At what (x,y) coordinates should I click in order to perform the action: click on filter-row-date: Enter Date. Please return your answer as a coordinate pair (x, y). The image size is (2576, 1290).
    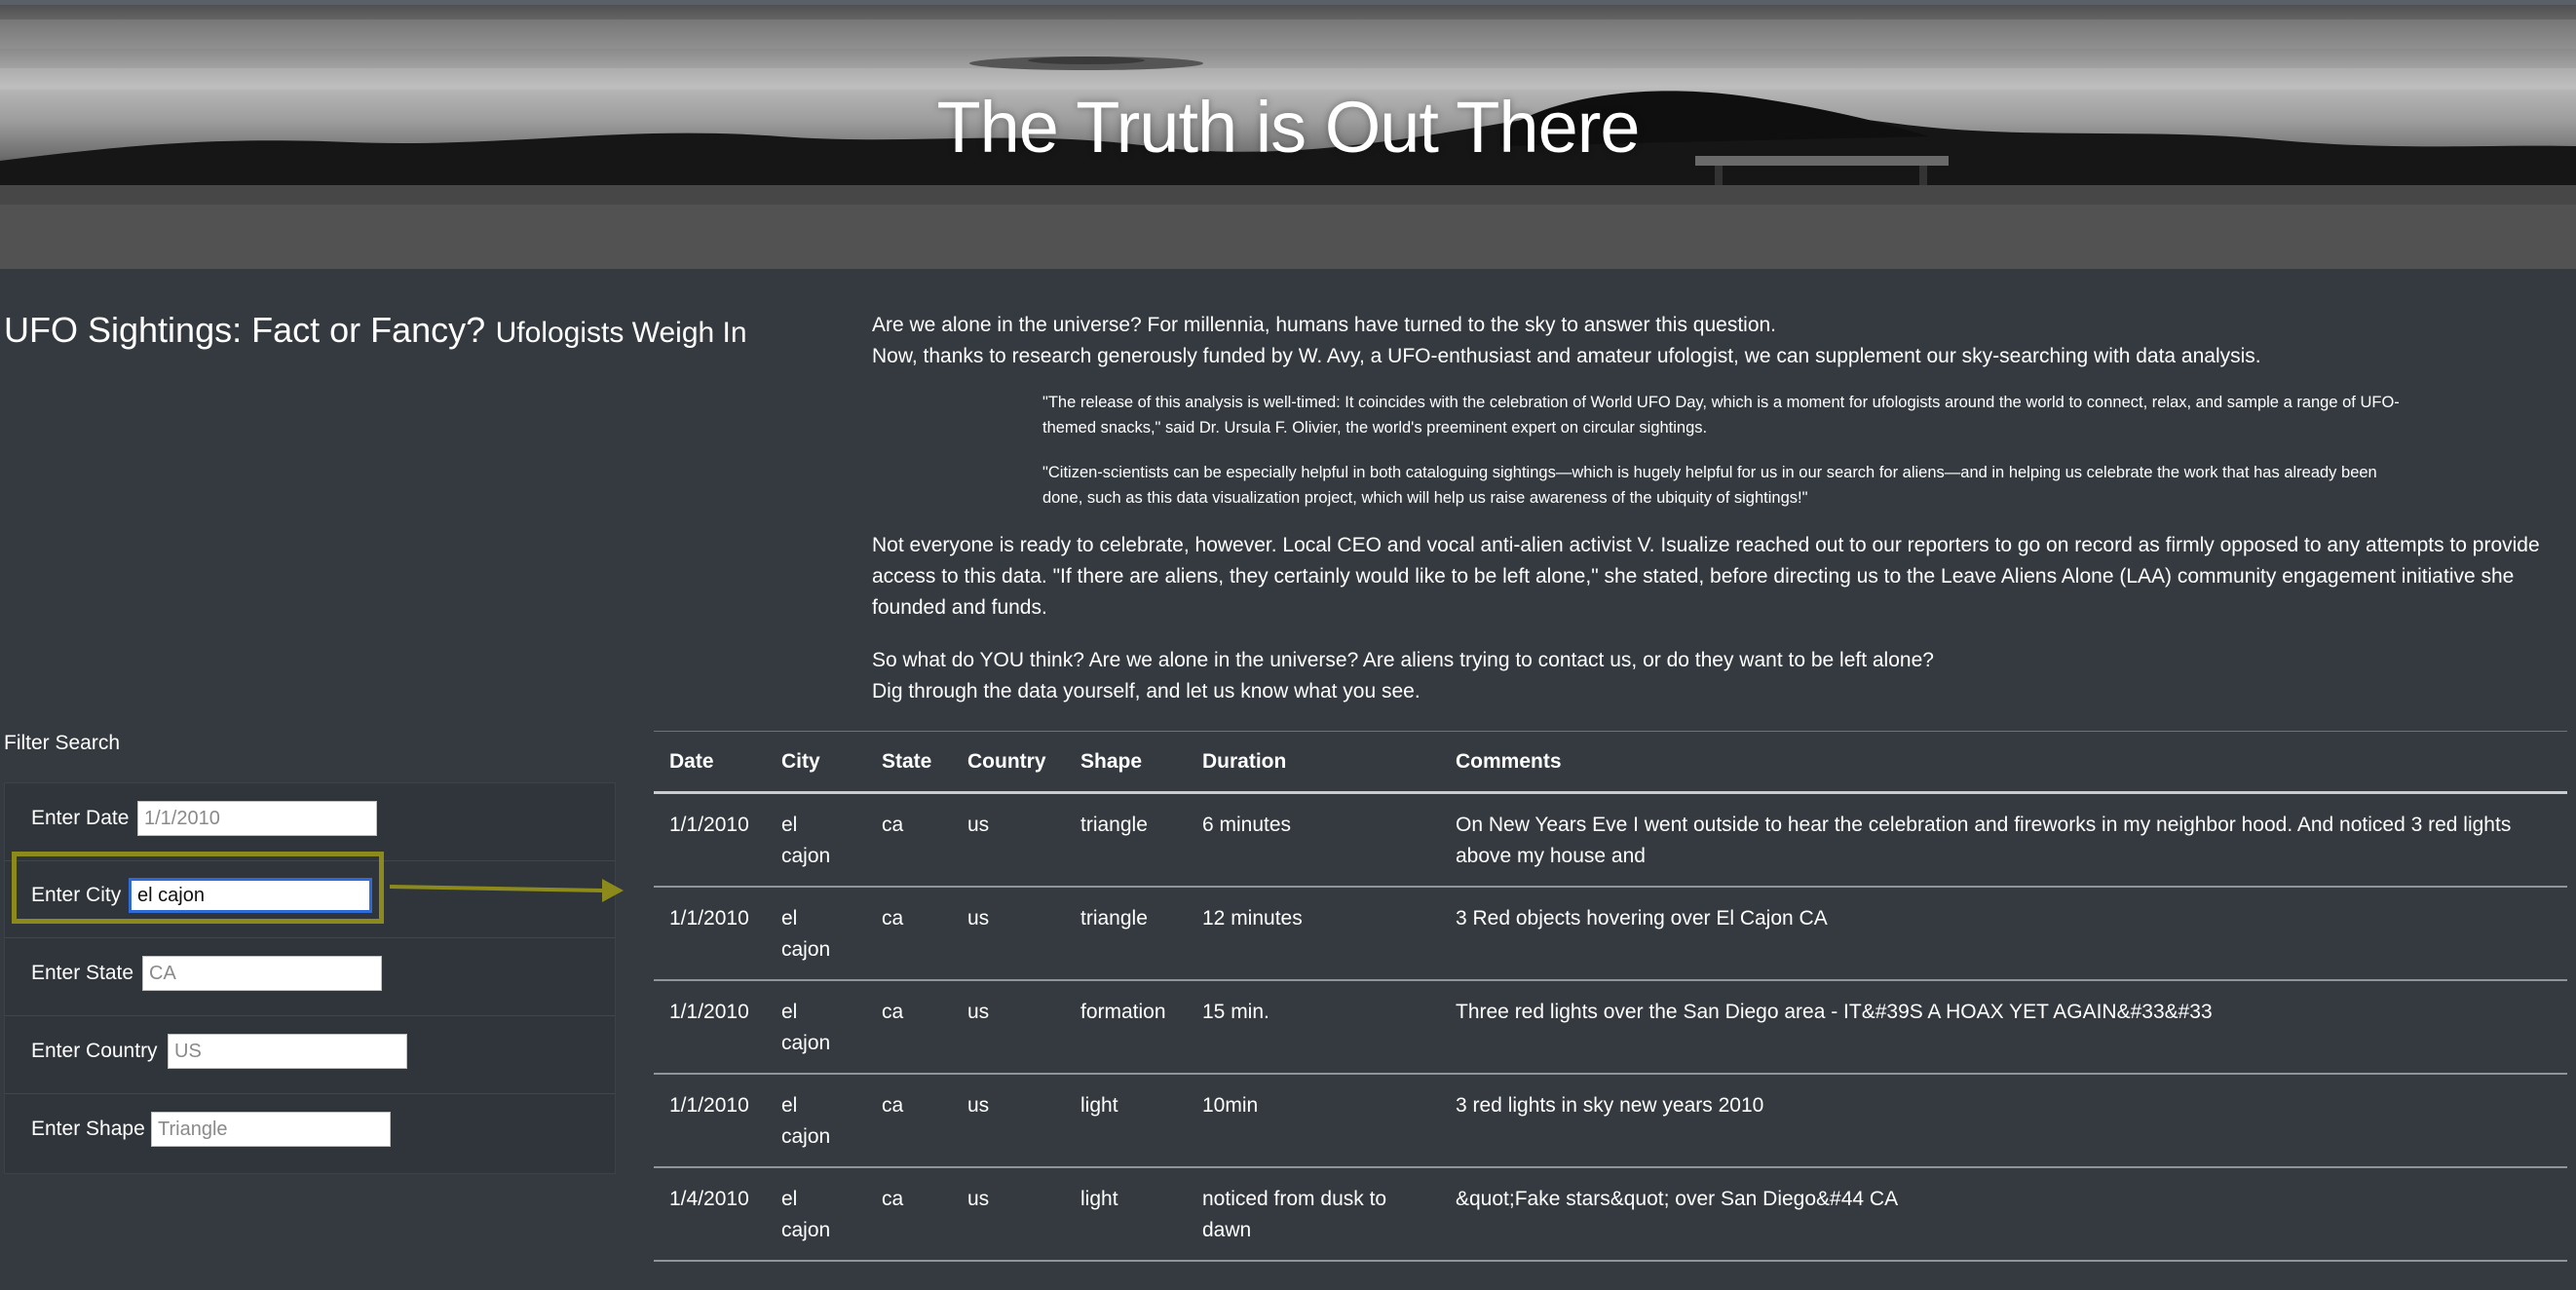
    Looking at the image, I should click on (310, 822).